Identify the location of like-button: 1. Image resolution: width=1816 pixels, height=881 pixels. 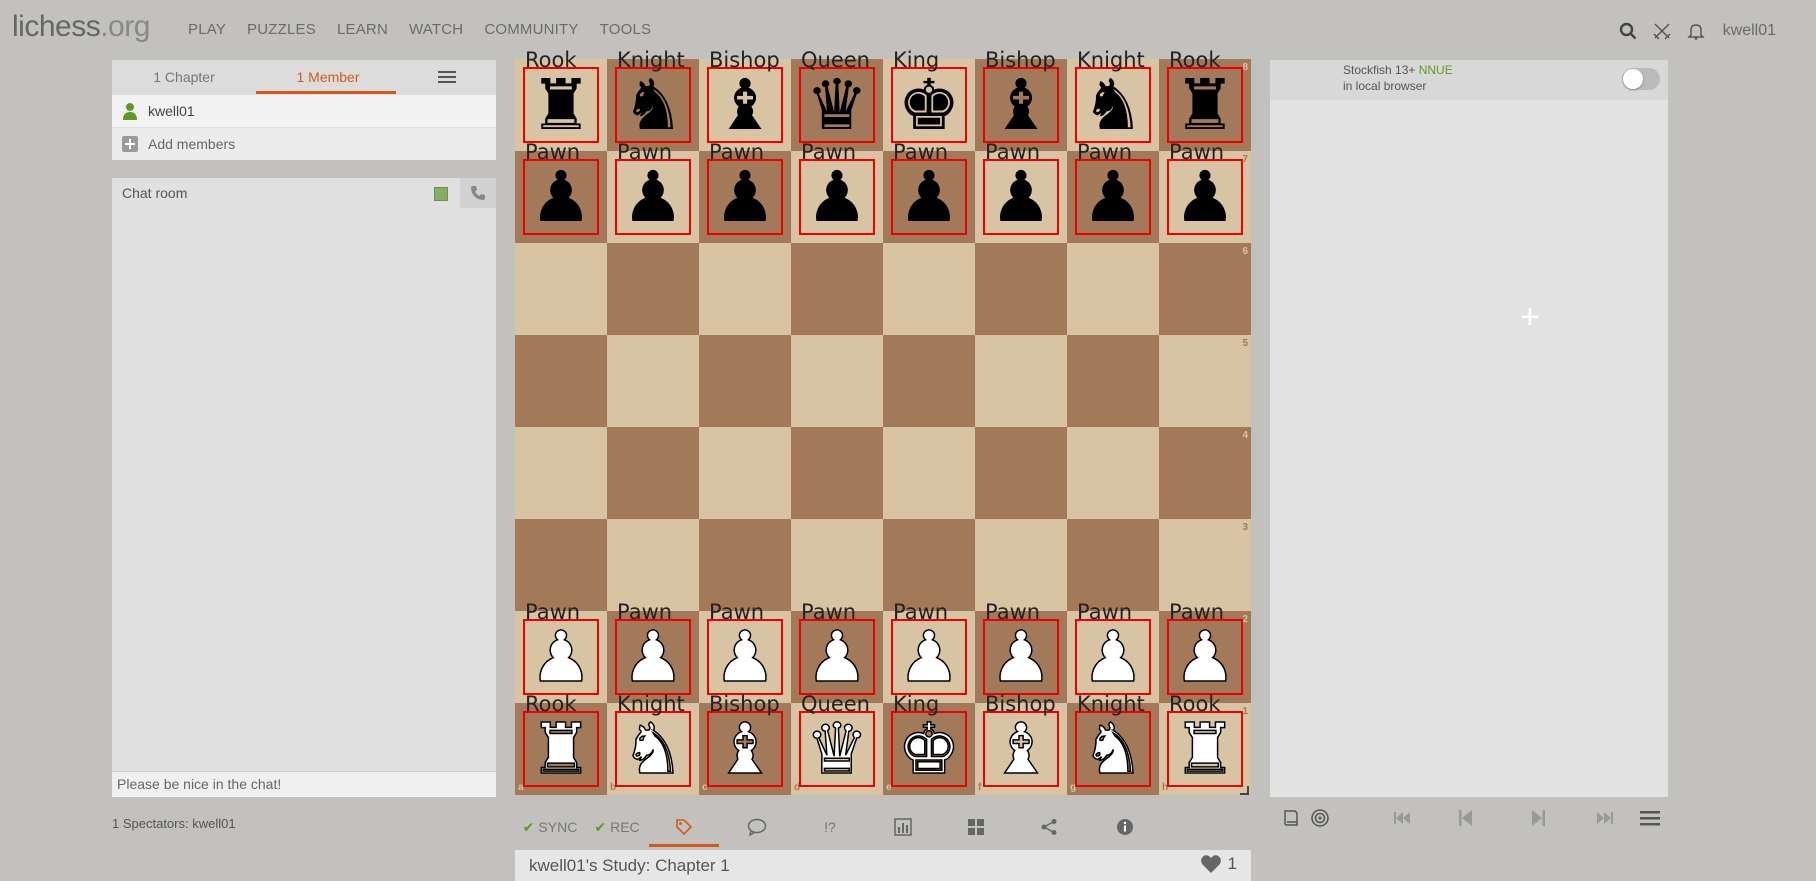
(1218, 864).